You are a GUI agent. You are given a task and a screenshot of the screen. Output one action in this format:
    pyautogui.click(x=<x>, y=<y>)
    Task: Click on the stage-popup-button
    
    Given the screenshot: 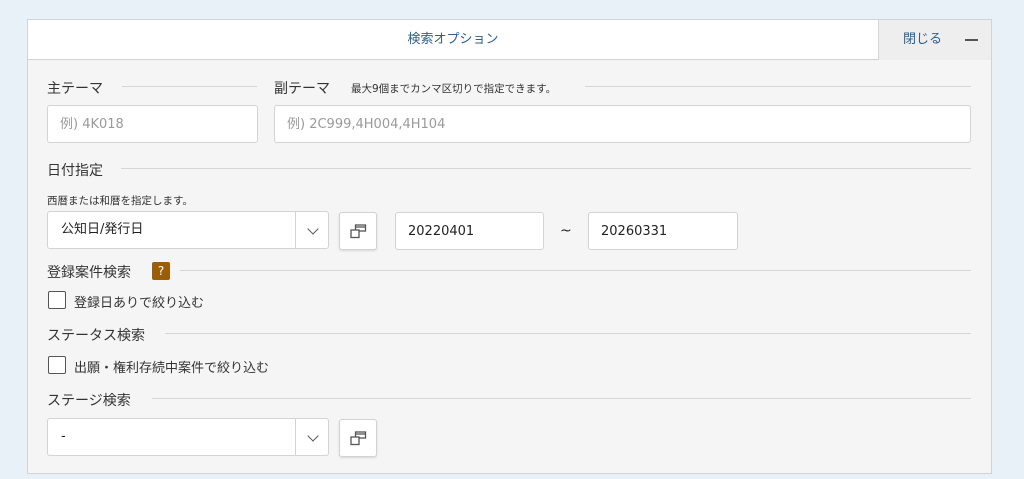 What is the action you would take?
    pyautogui.click(x=358, y=438)
    